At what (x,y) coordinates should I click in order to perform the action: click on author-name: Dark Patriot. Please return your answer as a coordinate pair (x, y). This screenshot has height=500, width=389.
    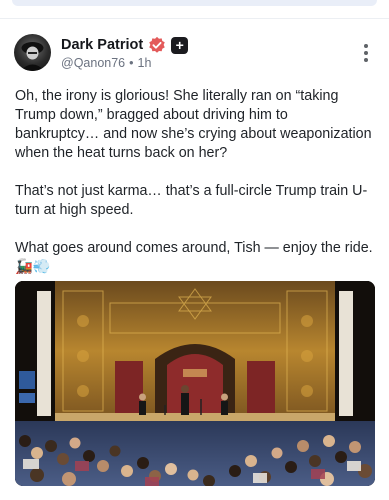
    Looking at the image, I should click on (102, 45).